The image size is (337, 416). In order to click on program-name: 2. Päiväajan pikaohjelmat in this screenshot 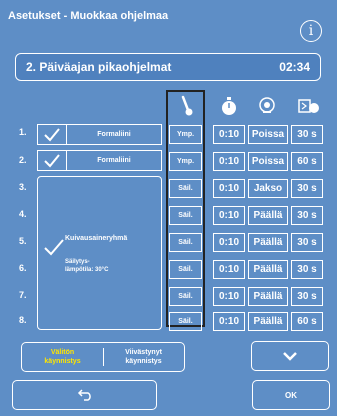, I will do `click(99, 67)`.